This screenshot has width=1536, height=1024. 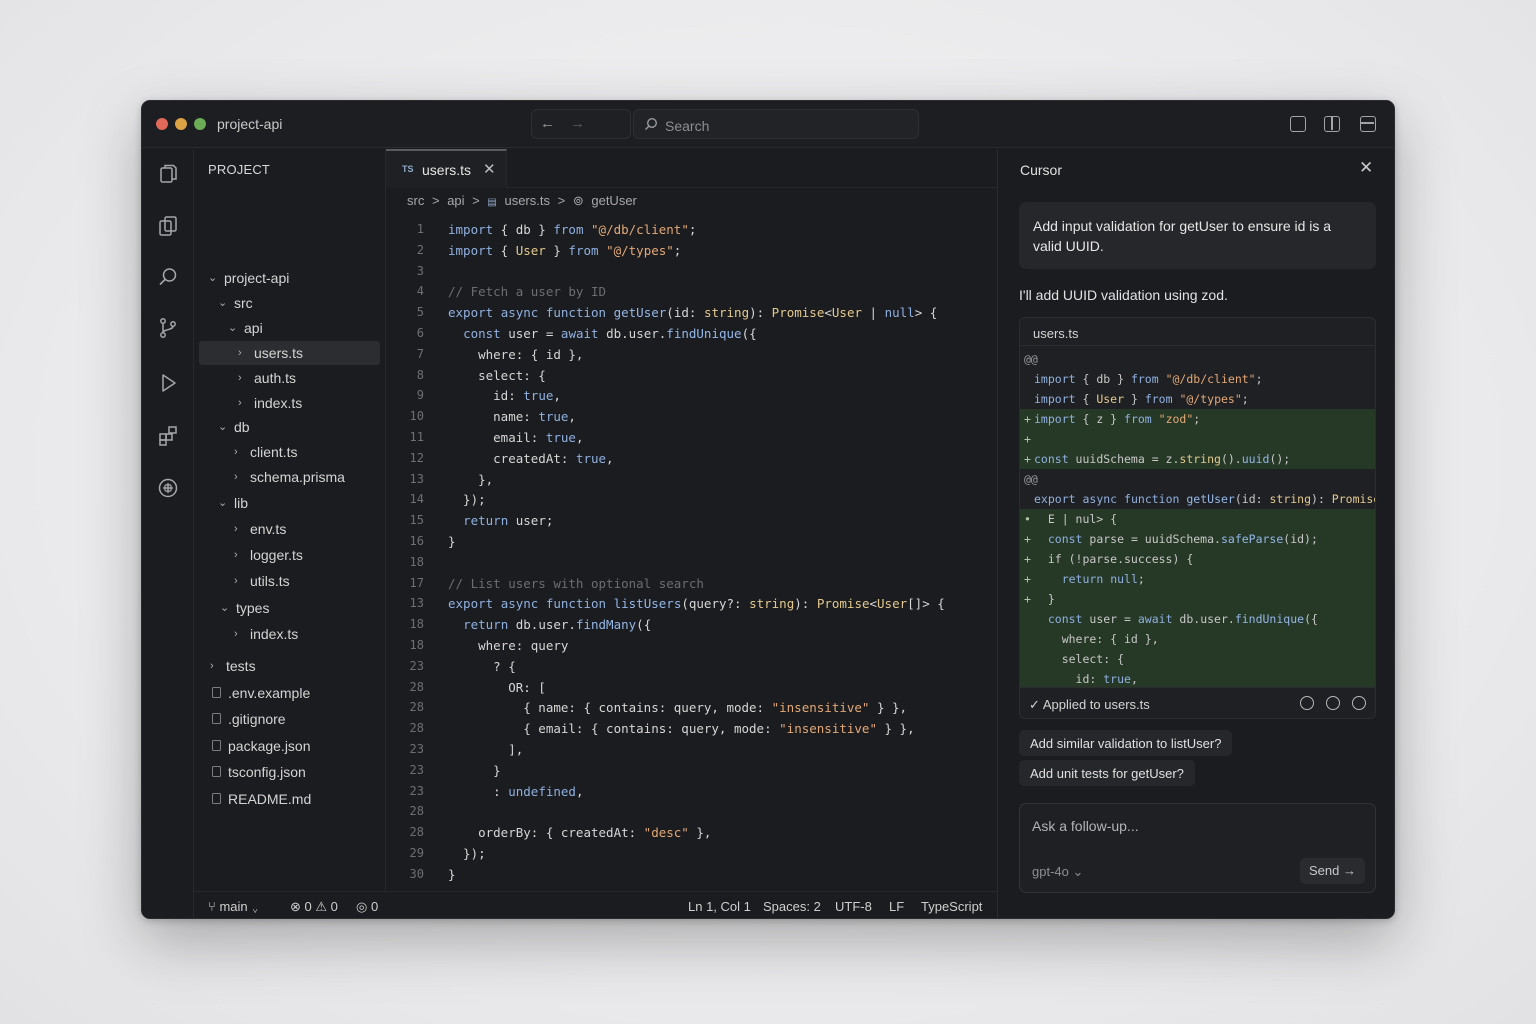 What do you see at coordinates (1298, 124) in the screenshot?
I see `toggle-sidebar-icon` at bounding box center [1298, 124].